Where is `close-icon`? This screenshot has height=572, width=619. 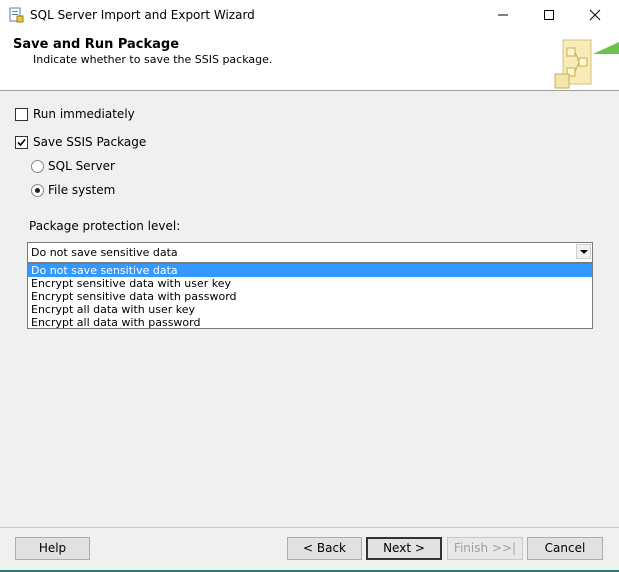 close-icon is located at coordinates (595, 15).